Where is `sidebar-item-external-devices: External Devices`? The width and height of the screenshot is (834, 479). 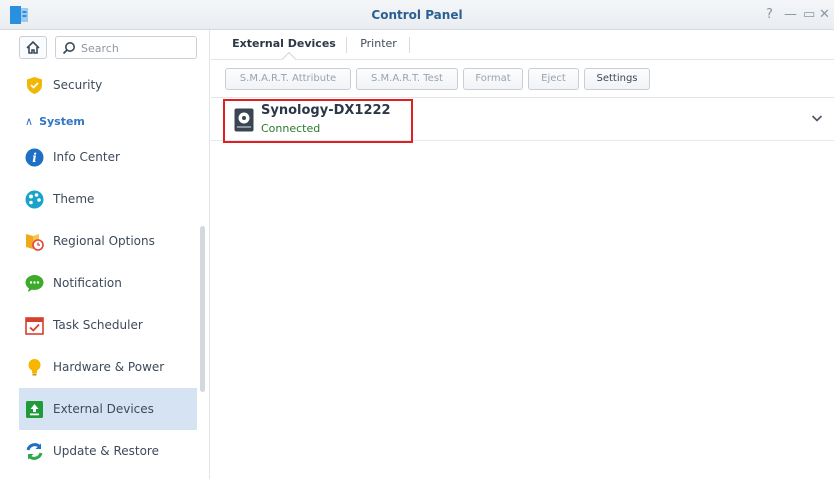
sidebar-item-external-devices: External Devices is located at coordinates (108, 409).